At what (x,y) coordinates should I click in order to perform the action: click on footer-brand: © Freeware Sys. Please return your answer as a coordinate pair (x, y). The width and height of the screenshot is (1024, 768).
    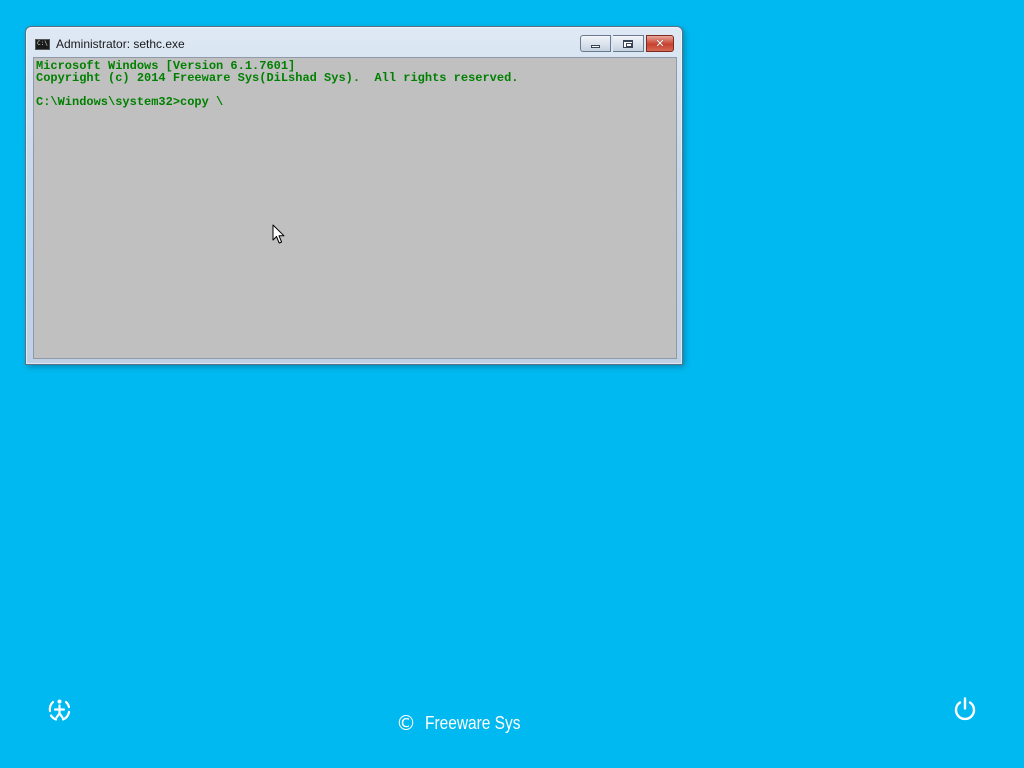
    Looking at the image, I should click on (466, 723).